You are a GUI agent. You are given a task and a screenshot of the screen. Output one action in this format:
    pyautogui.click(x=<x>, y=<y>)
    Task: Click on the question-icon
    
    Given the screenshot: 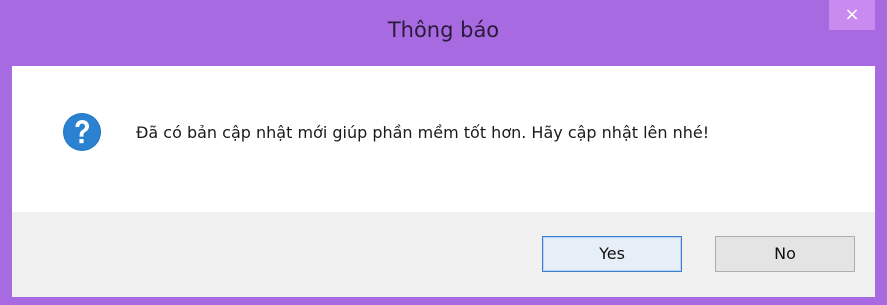 What is the action you would take?
    pyautogui.click(x=82, y=132)
    